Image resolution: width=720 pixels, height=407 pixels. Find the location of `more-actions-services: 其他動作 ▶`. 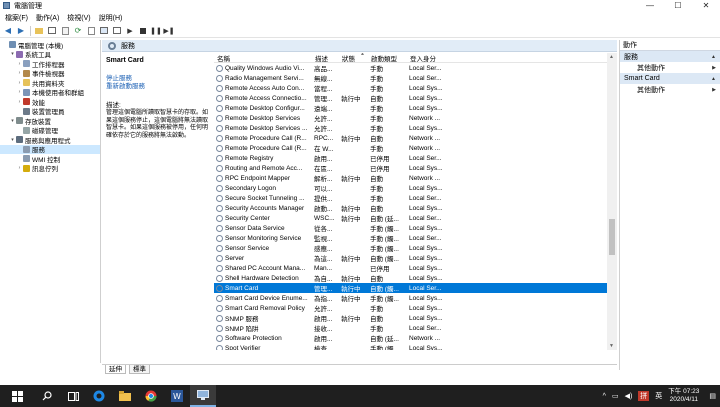

more-actions-services: 其他動作 ▶ is located at coordinates (670, 67).